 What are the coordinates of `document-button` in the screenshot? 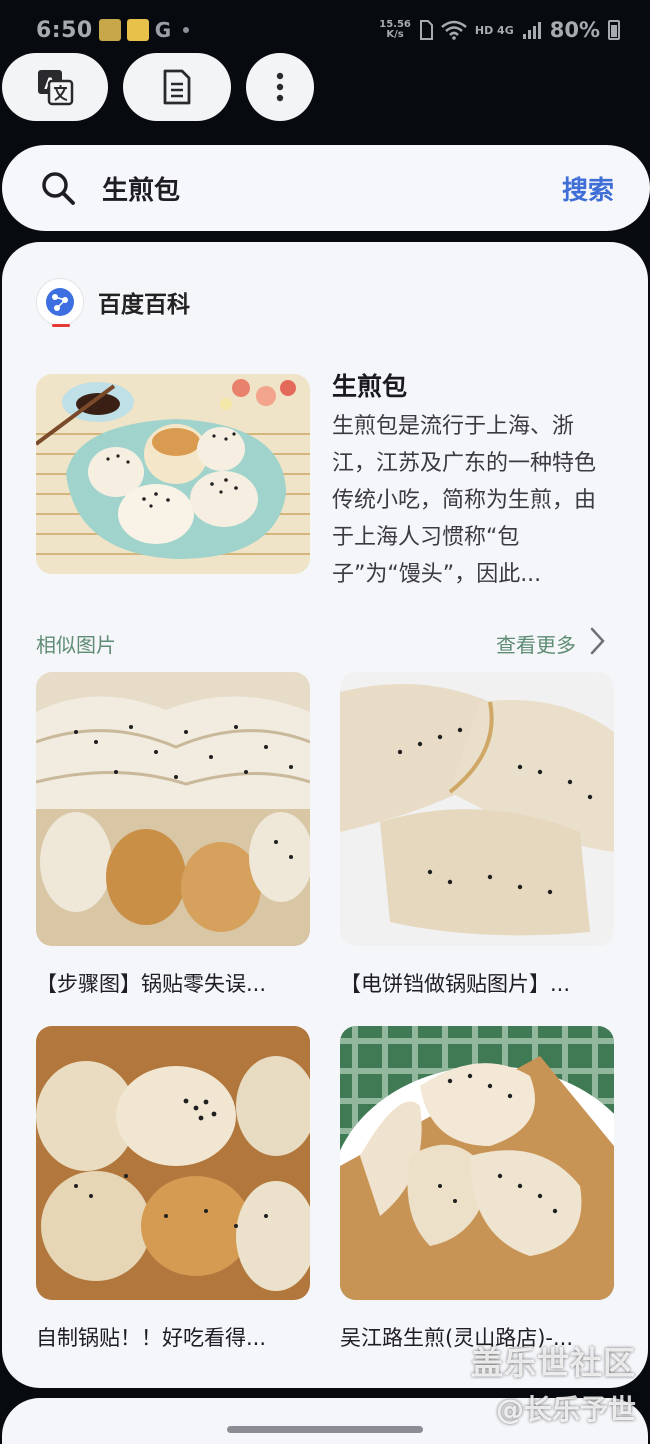 It's located at (177, 87).